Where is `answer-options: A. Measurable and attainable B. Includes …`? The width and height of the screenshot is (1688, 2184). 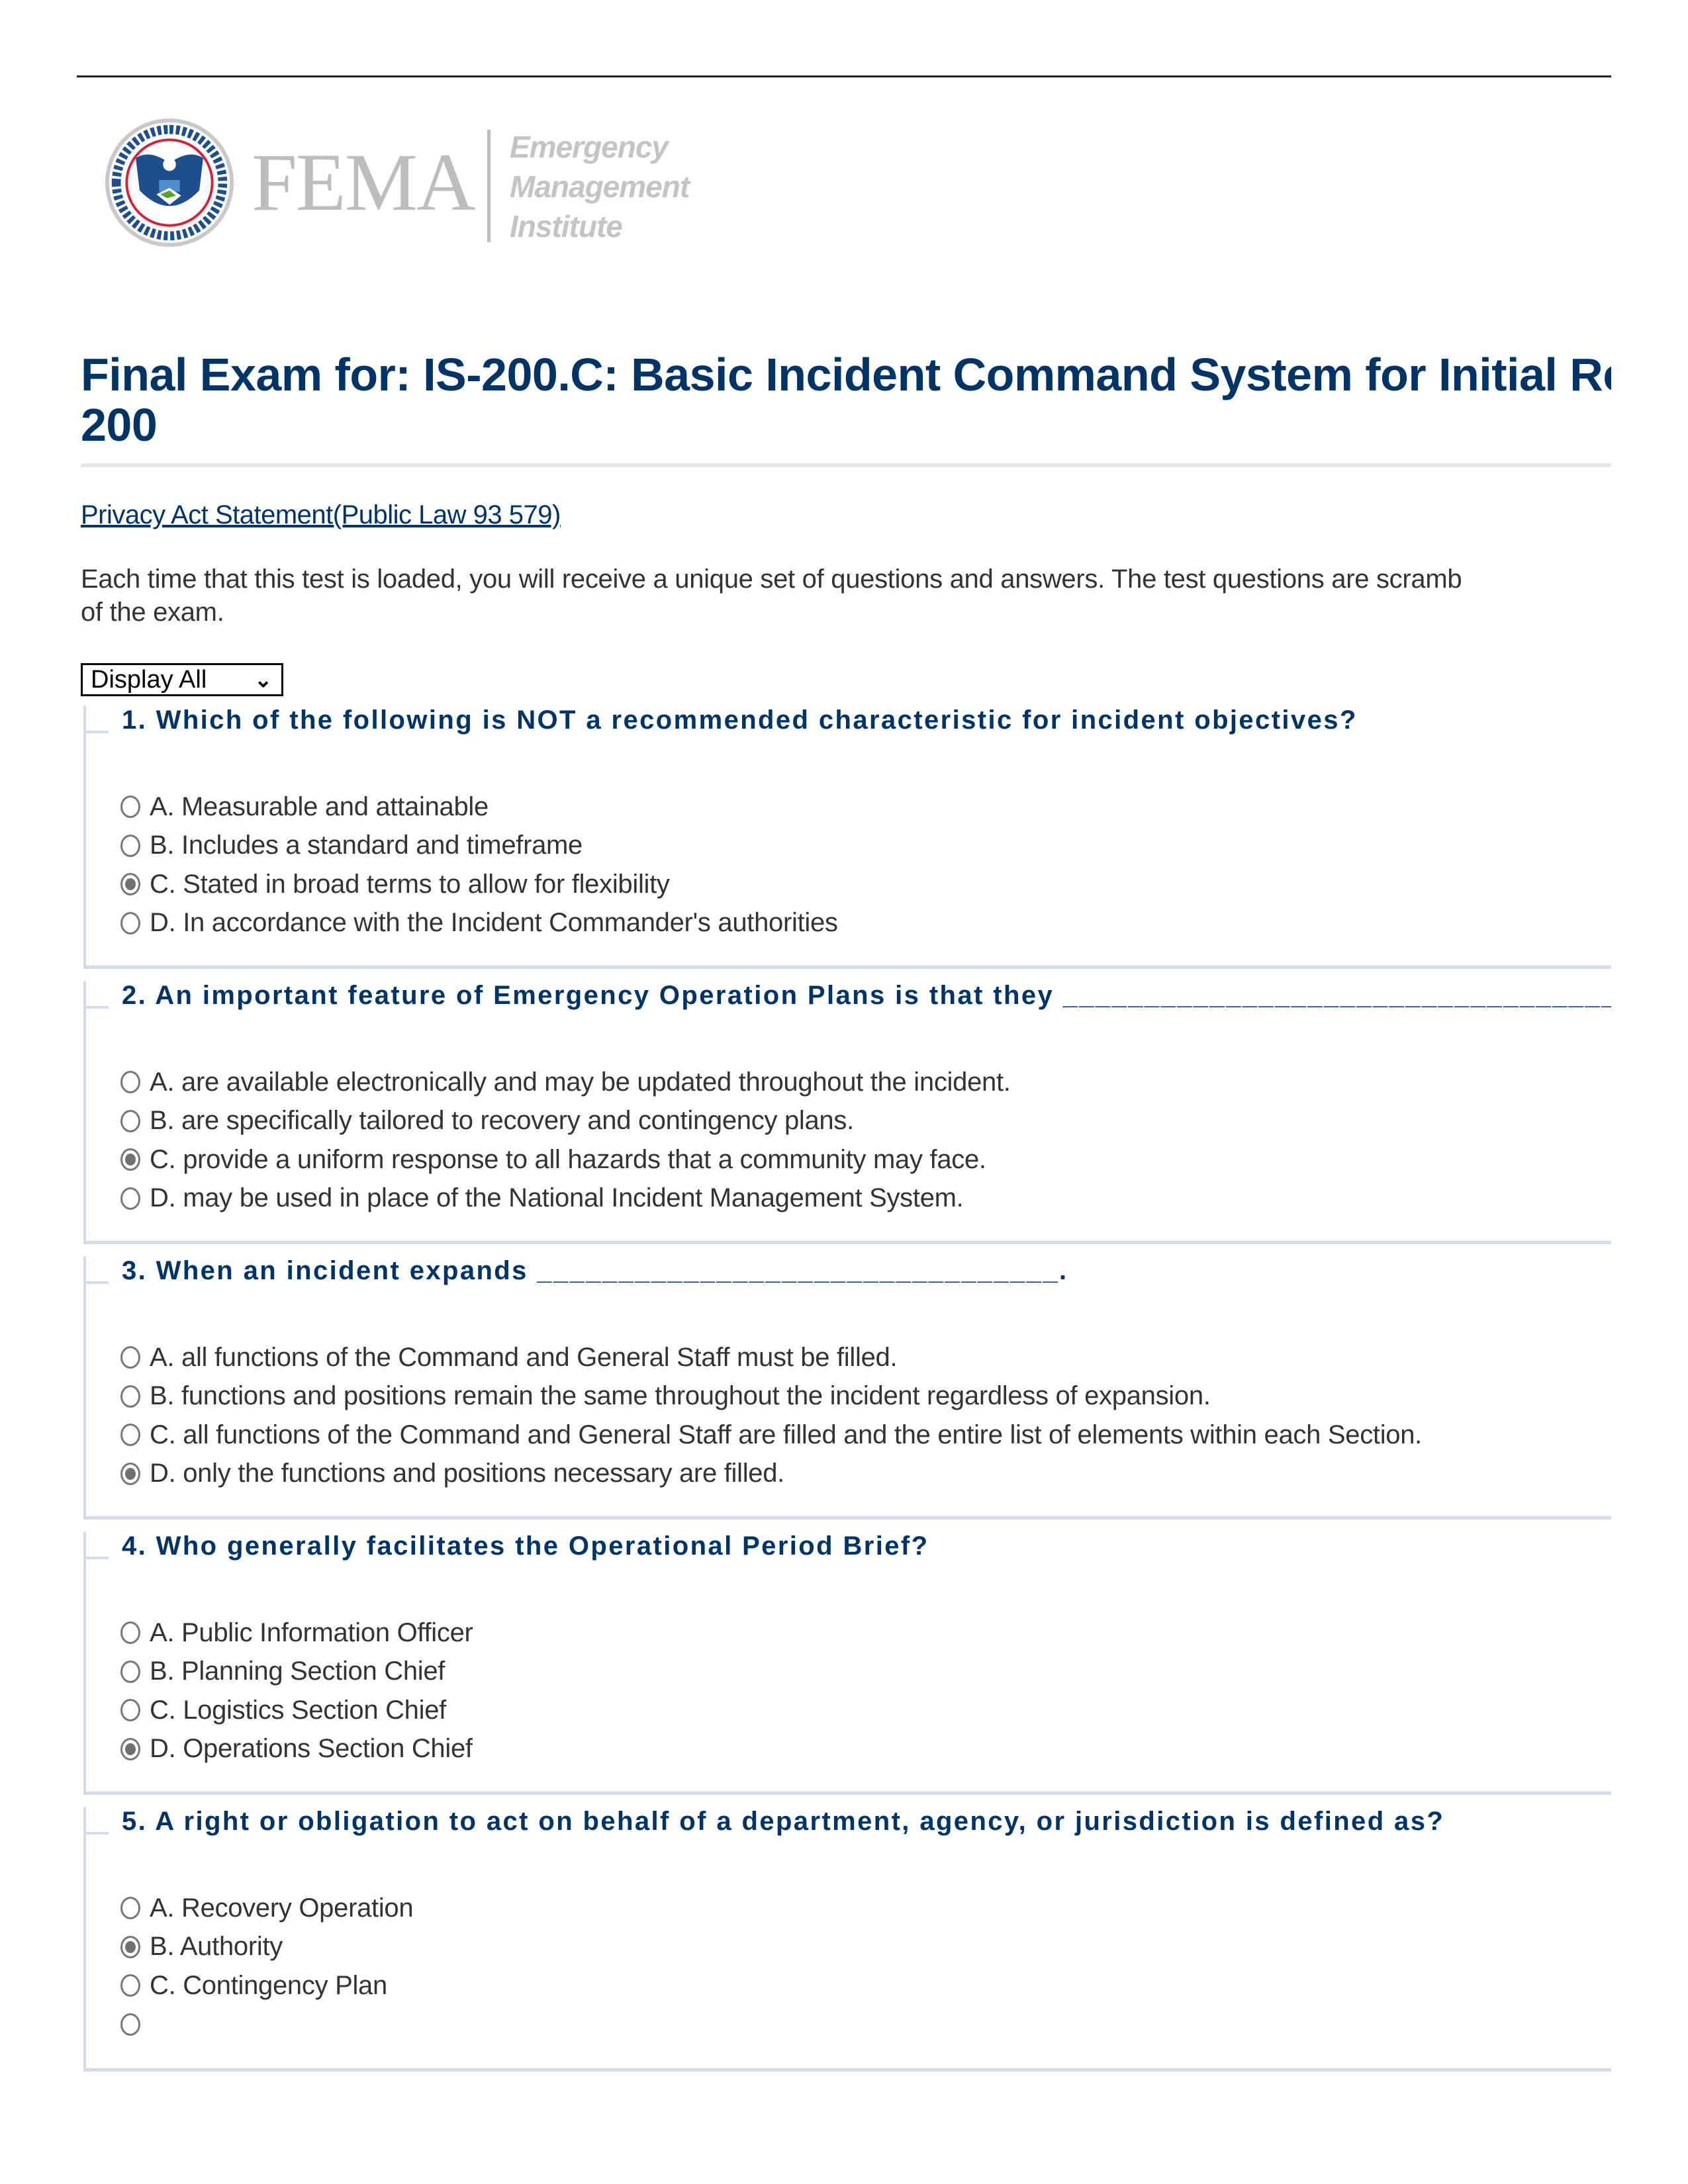
answer-options: A. Measurable and attainable B. Includes … is located at coordinates (479, 865).